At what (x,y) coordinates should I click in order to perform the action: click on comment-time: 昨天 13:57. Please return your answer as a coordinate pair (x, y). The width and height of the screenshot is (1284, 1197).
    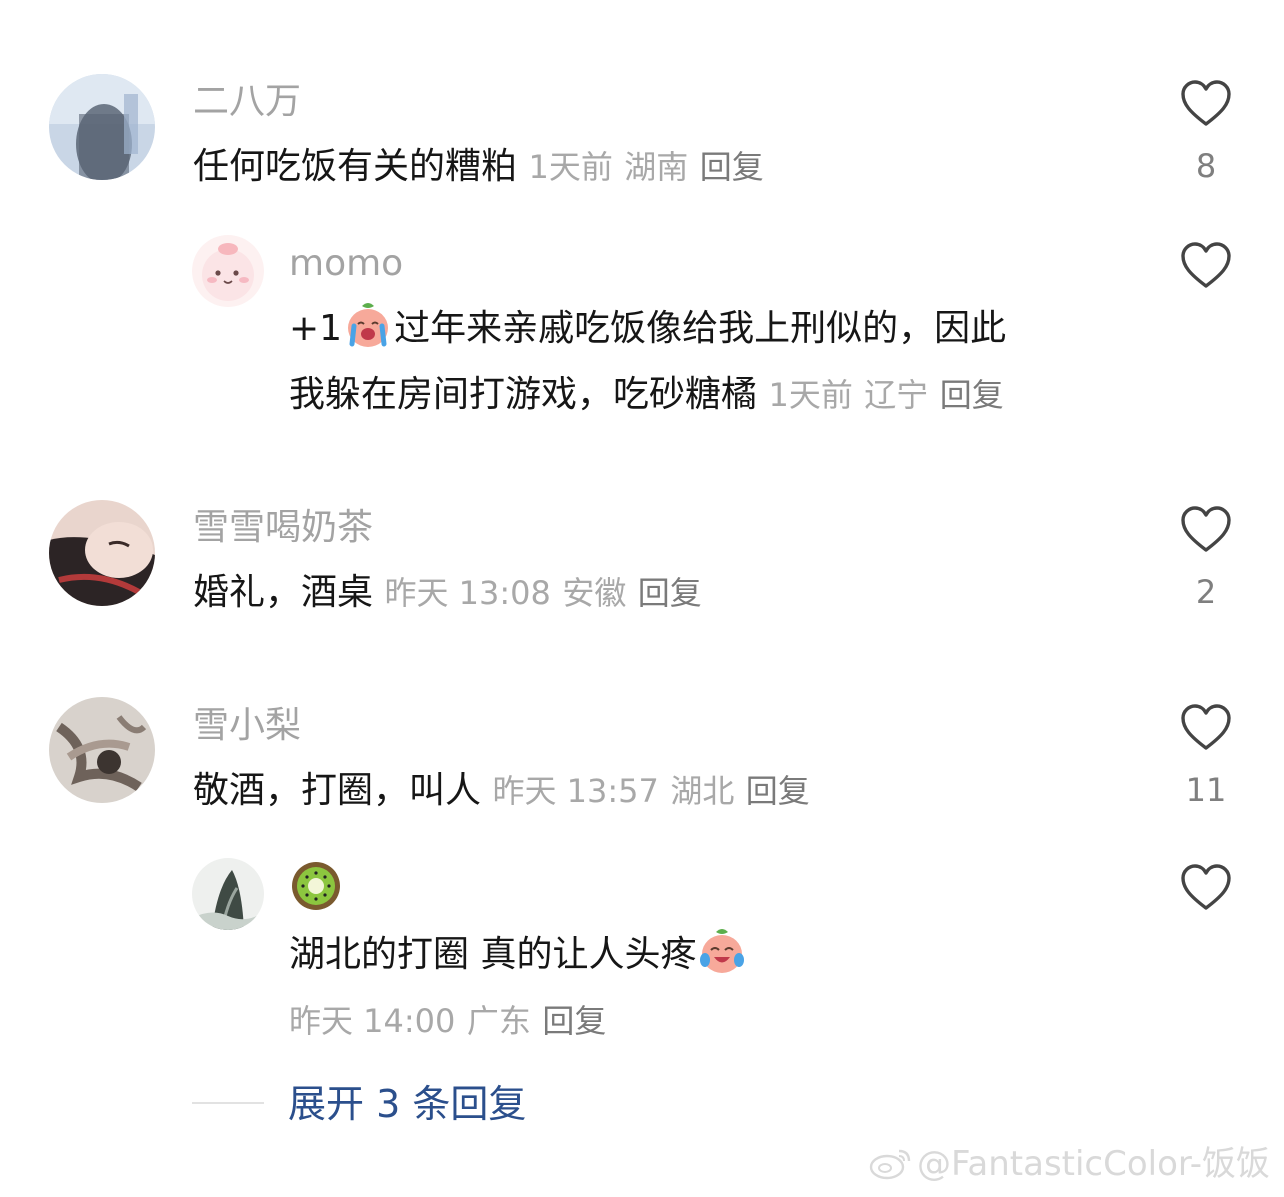
    Looking at the image, I should click on (575, 791).